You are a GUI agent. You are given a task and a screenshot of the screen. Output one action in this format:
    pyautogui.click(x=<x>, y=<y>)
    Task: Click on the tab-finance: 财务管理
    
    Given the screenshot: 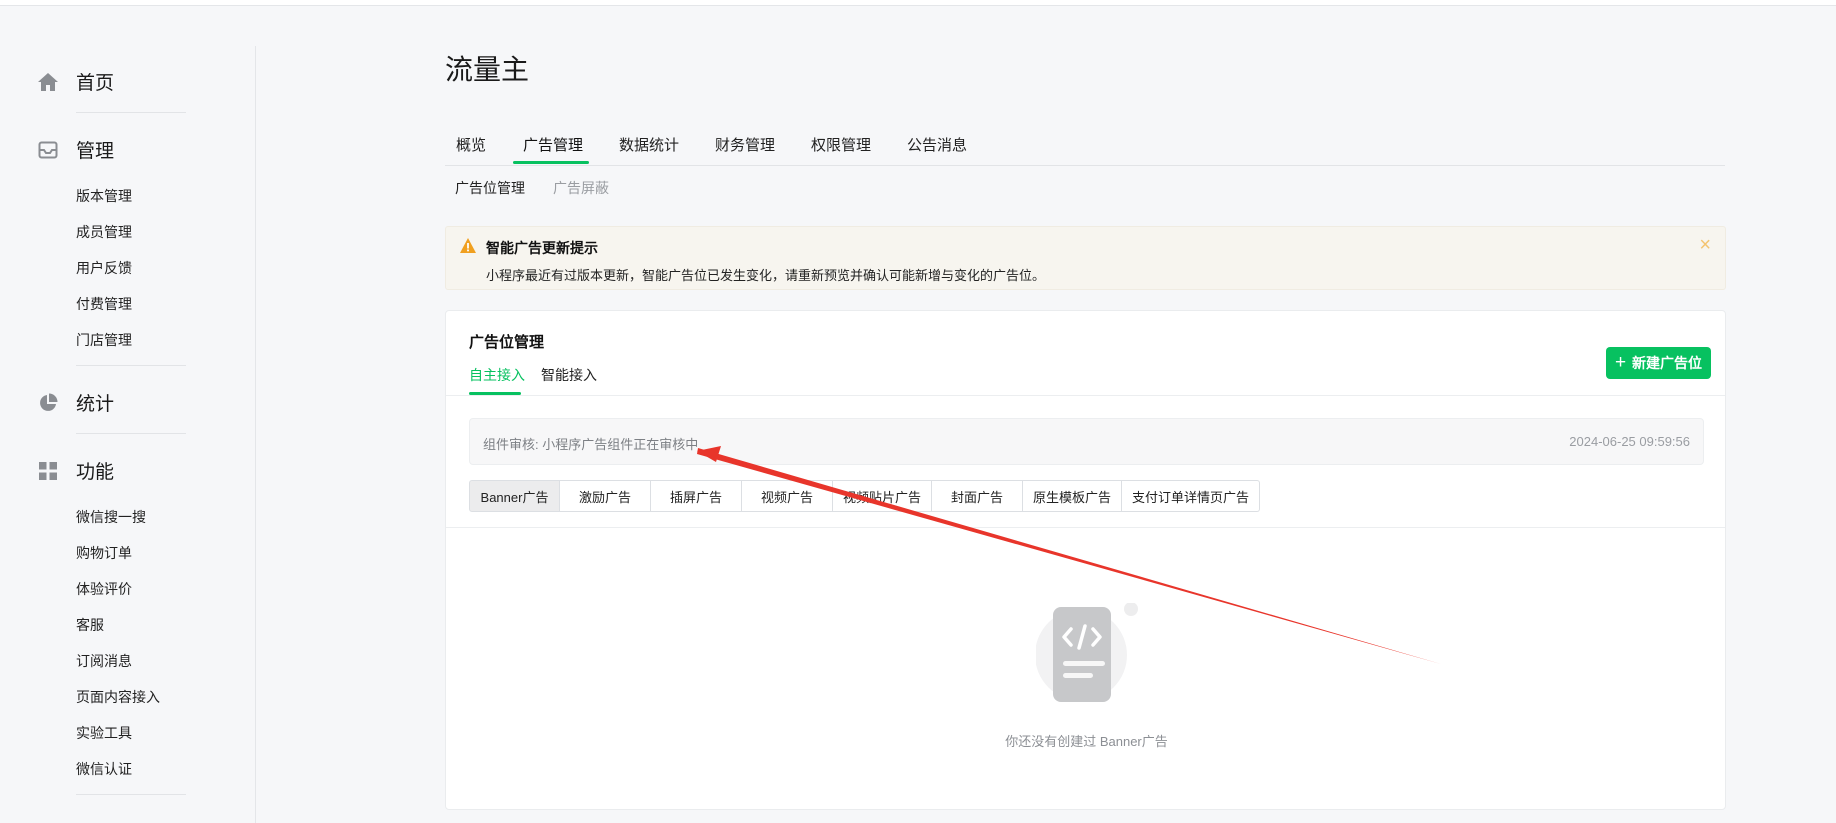 What is the action you would take?
    pyautogui.click(x=745, y=144)
    